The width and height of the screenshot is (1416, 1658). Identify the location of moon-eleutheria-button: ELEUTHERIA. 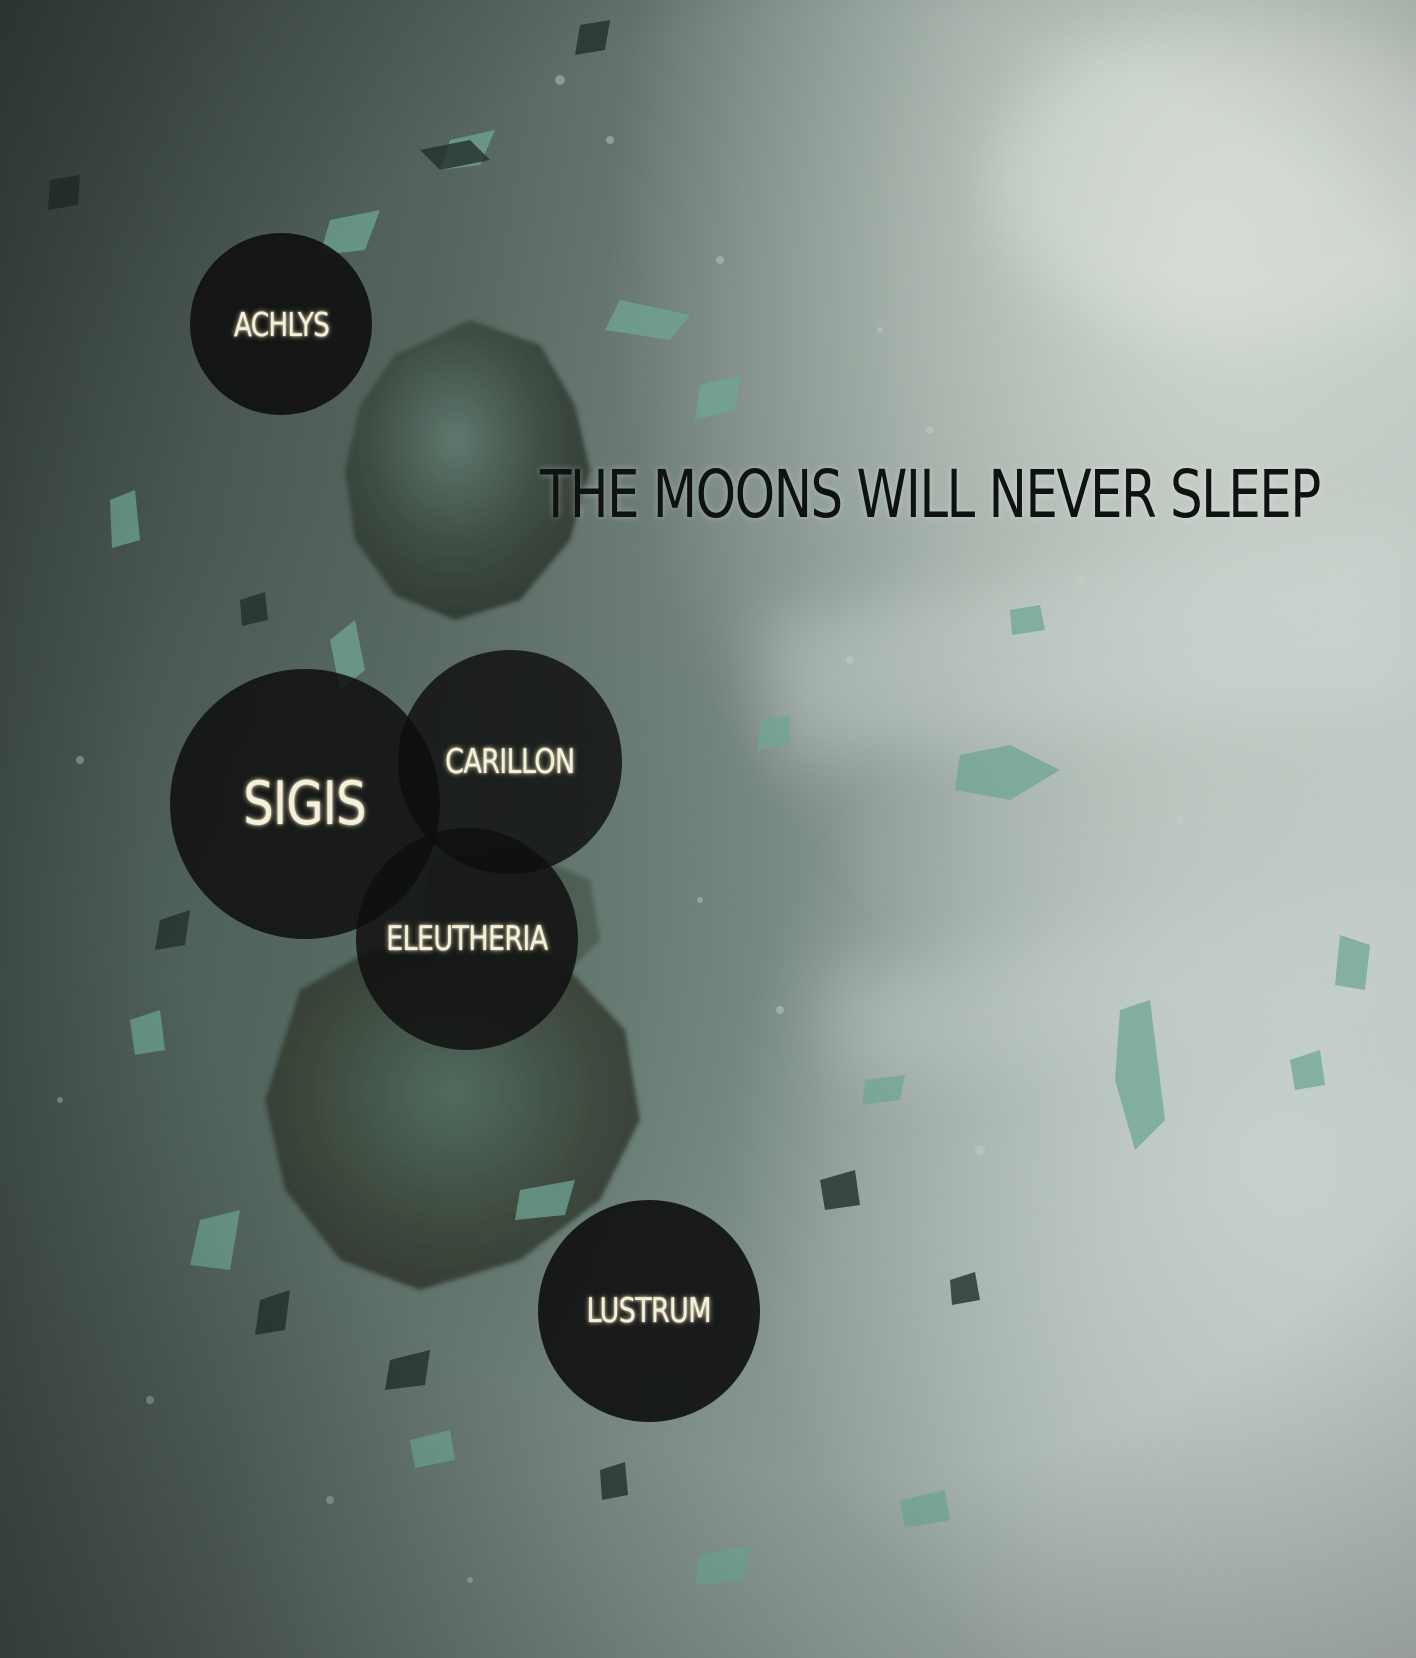
(467, 939).